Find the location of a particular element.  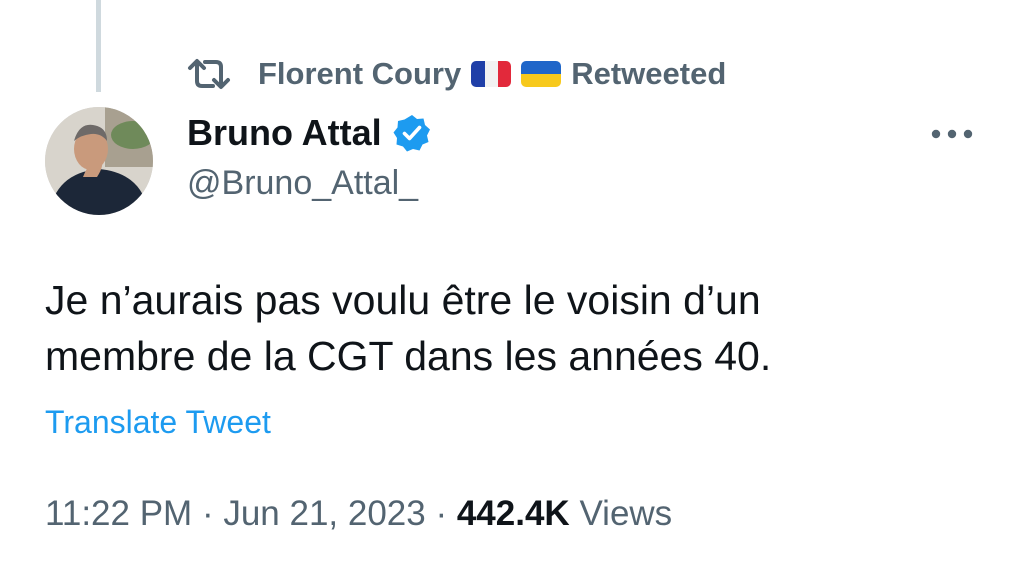

tweet-metadata: 11:22 PM · Jun 21, 2023 · 442.4K Views is located at coordinates (358, 514).